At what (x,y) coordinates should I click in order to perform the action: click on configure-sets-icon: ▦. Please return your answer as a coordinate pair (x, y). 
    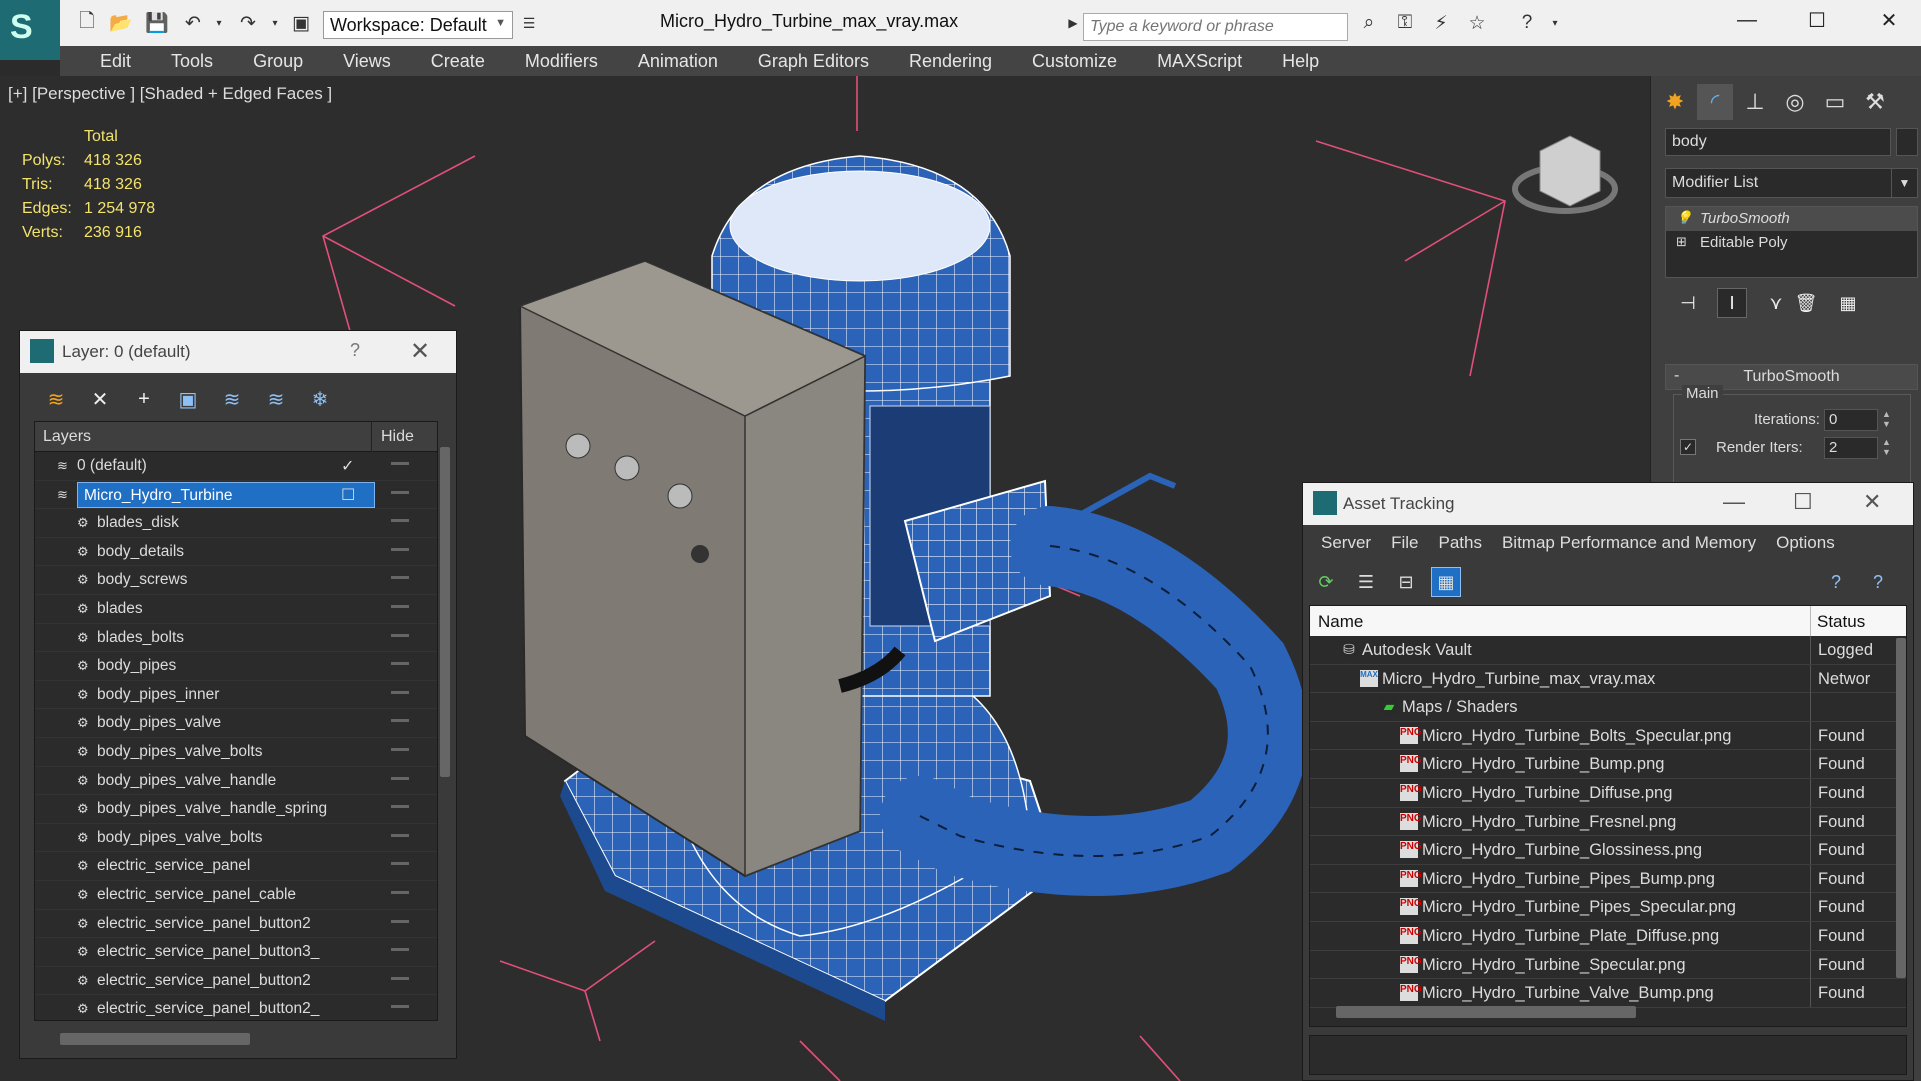
    Looking at the image, I should click on (1848, 303).